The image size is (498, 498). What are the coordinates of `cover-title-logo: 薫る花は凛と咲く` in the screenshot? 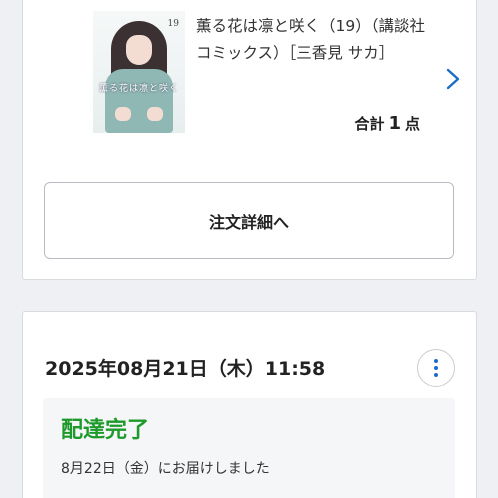 It's located at (139, 89).